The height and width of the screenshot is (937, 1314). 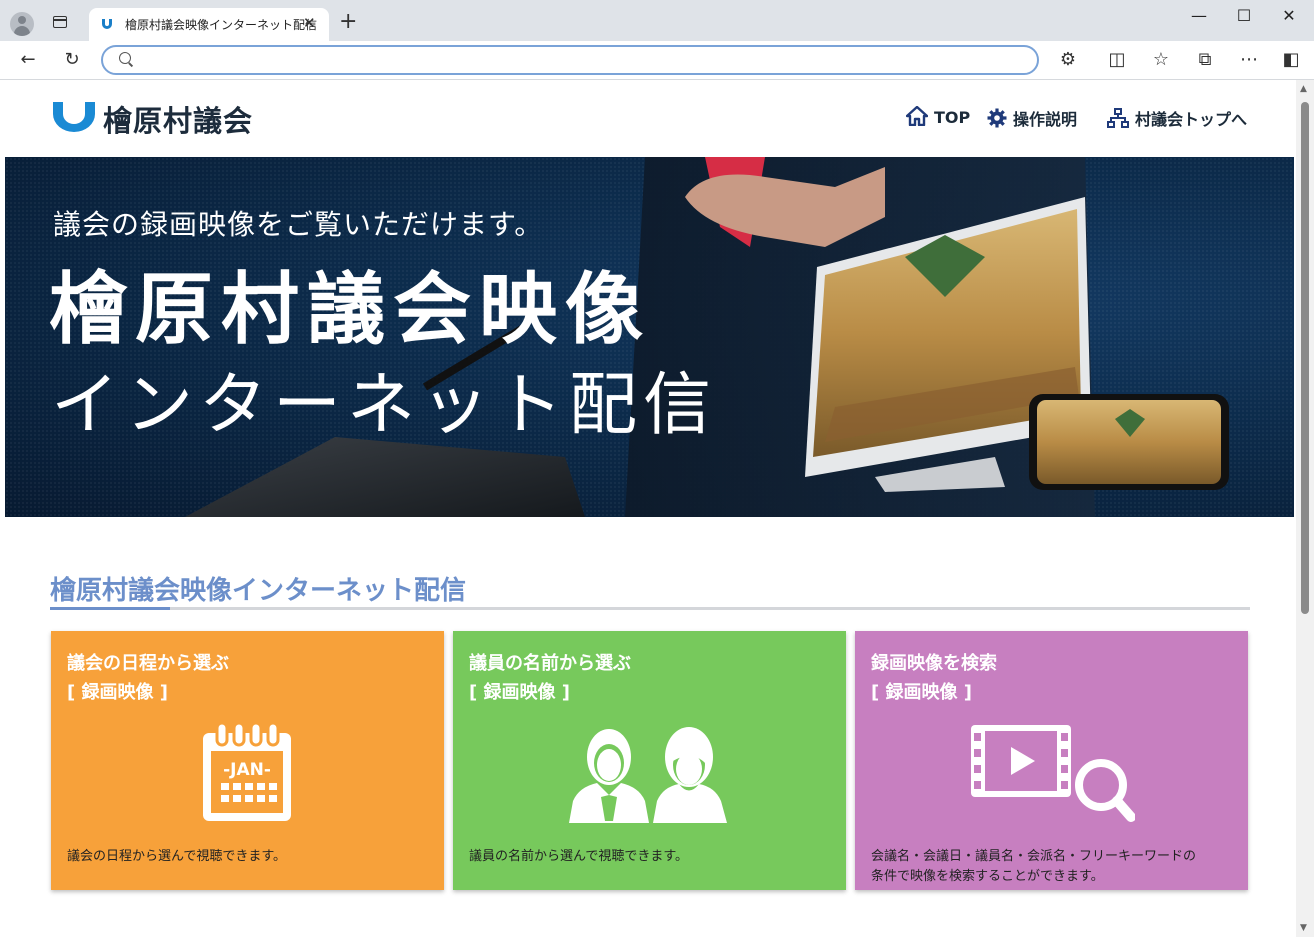 I want to click on card-title: 議員の名前から選ぶ, so click(x=550, y=663).